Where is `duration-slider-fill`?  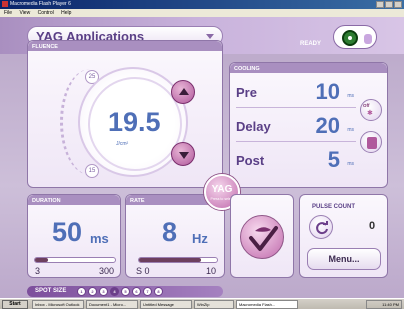
duration-slider-fill is located at coordinates (41, 260).